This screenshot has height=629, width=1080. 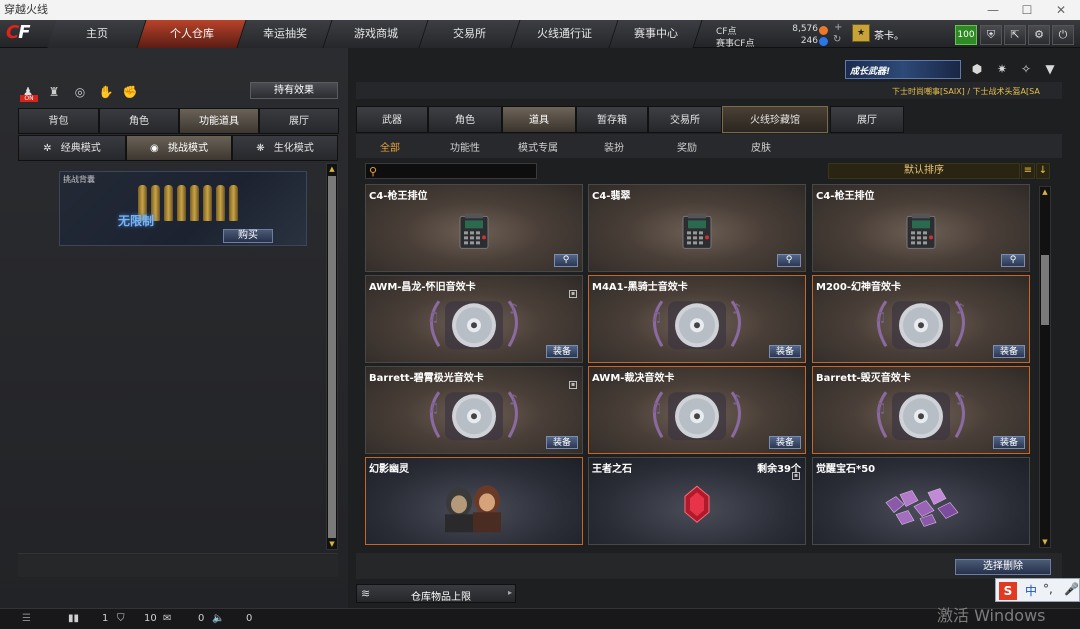 What do you see at coordinates (538, 146) in the screenshot?
I see `subtab: 模式专属` at bounding box center [538, 146].